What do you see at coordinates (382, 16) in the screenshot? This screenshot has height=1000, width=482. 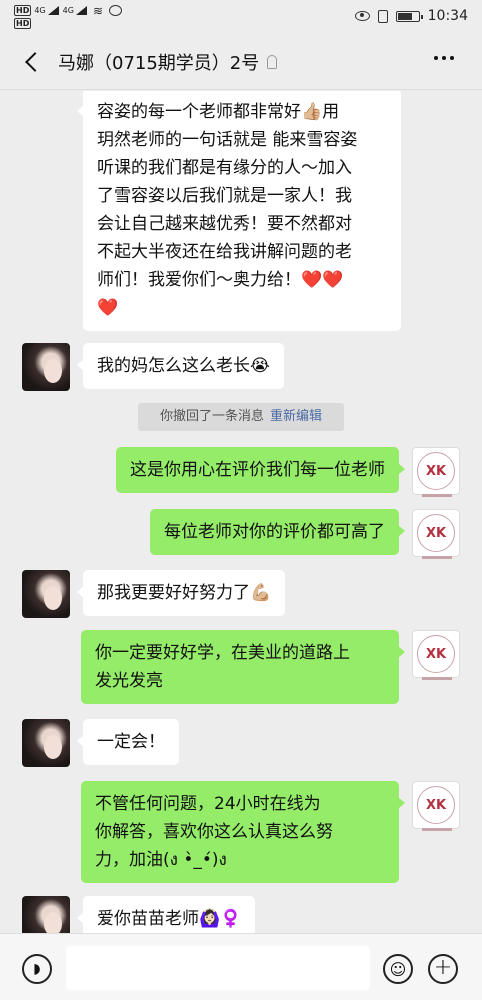 I see `vibrate-icon` at bounding box center [382, 16].